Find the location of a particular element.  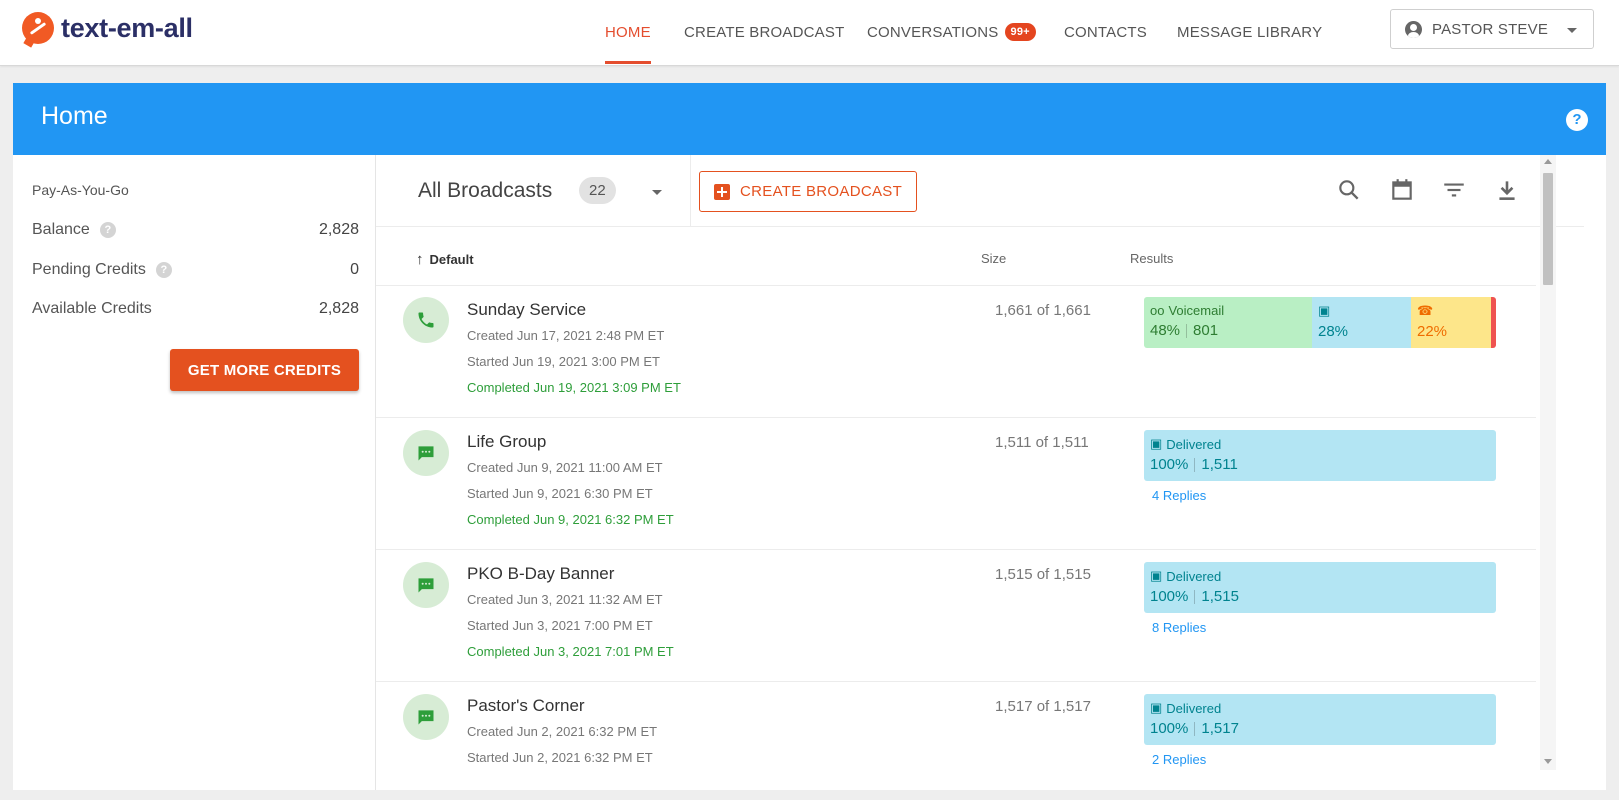

calendar-icon is located at coordinates (1402, 190).